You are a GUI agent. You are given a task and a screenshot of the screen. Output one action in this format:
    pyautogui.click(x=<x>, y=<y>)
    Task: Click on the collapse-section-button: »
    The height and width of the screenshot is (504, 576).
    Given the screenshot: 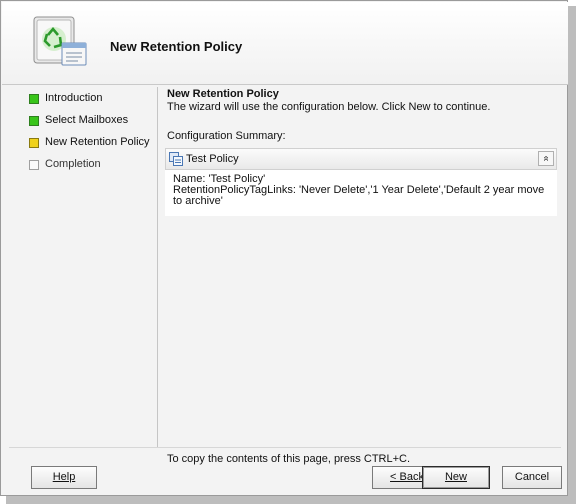 What is the action you would take?
    pyautogui.click(x=546, y=158)
    